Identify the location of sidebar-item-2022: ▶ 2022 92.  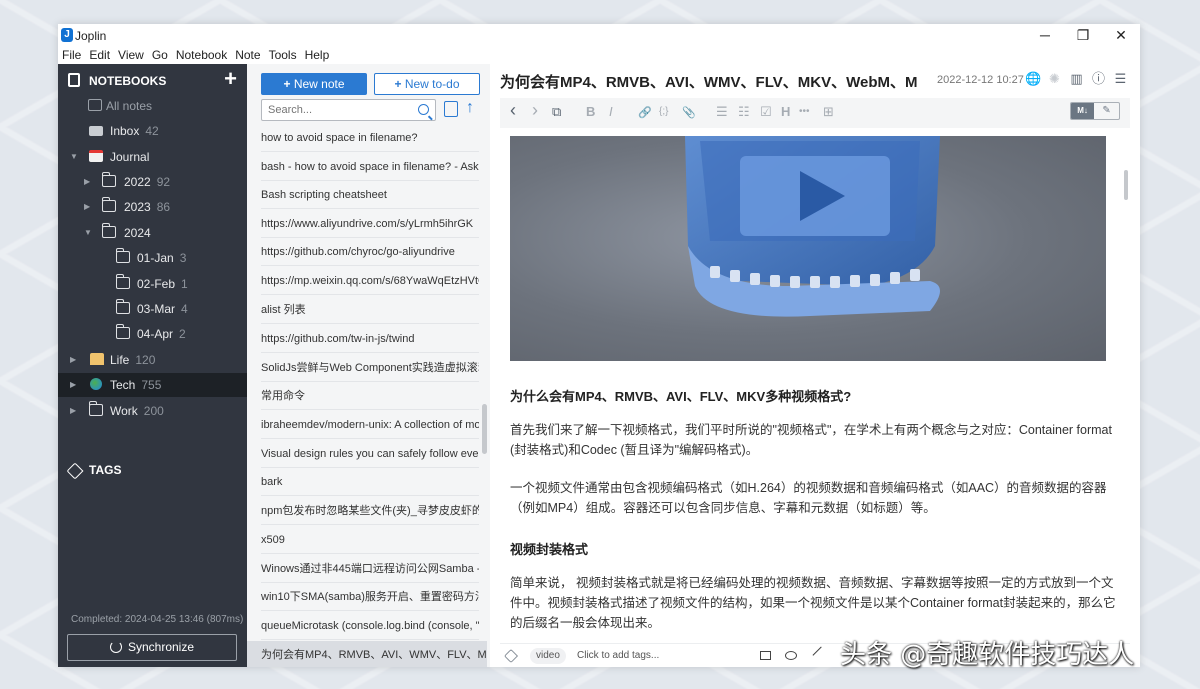
(152, 182).